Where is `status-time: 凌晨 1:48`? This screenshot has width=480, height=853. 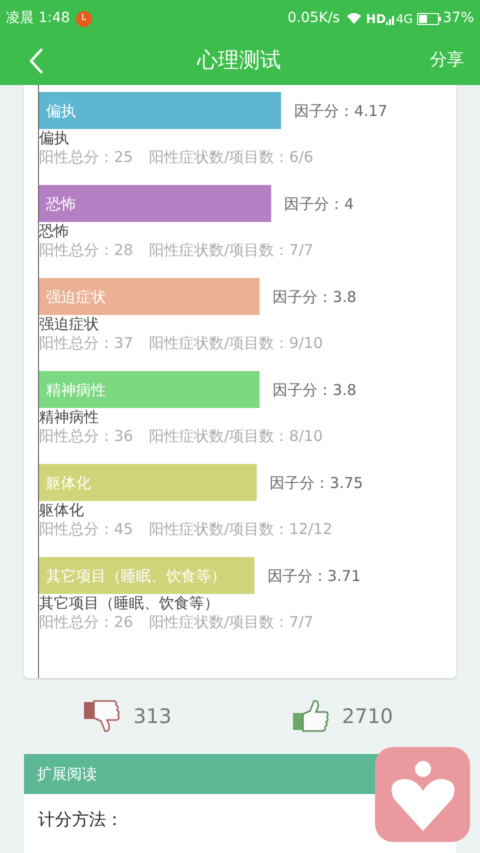
status-time: 凌晨 1:48 is located at coordinates (38, 18).